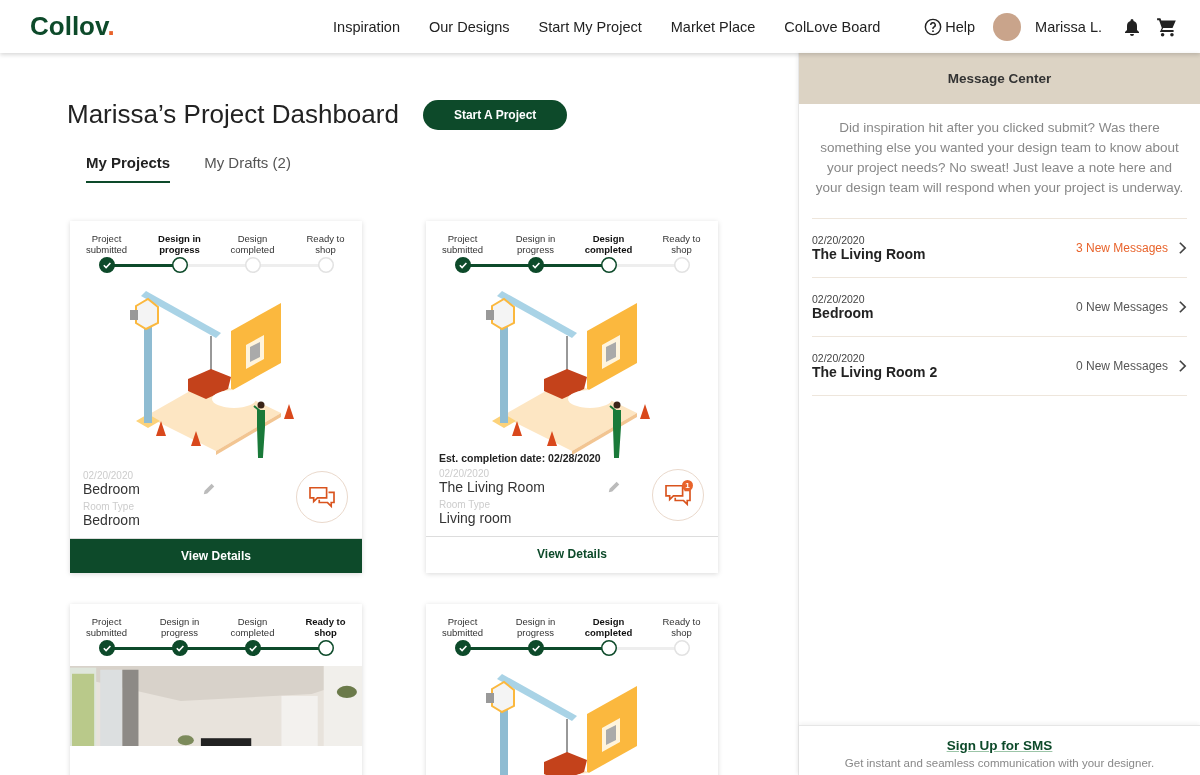 Image resolution: width=1200 pixels, height=775 pixels. What do you see at coordinates (843, 313) in the screenshot?
I see `thread-name: Bedroom` at bounding box center [843, 313].